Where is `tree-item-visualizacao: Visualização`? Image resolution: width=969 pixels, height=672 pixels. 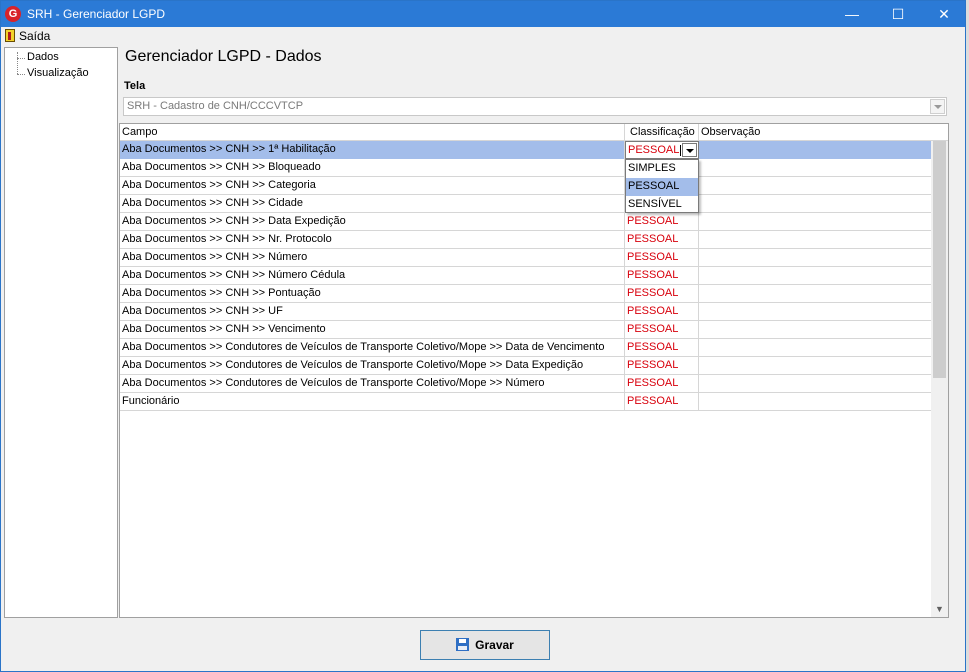
tree-item-visualizacao: Visualização is located at coordinates (58, 73).